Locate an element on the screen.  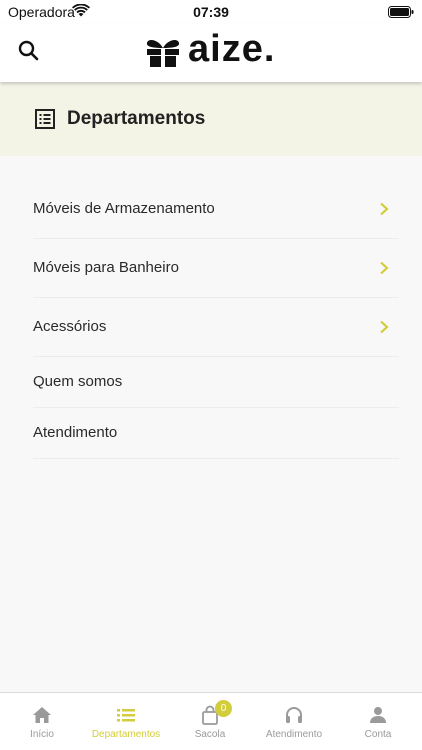
tab-label: Atendimento is located at coordinates (294, 734).